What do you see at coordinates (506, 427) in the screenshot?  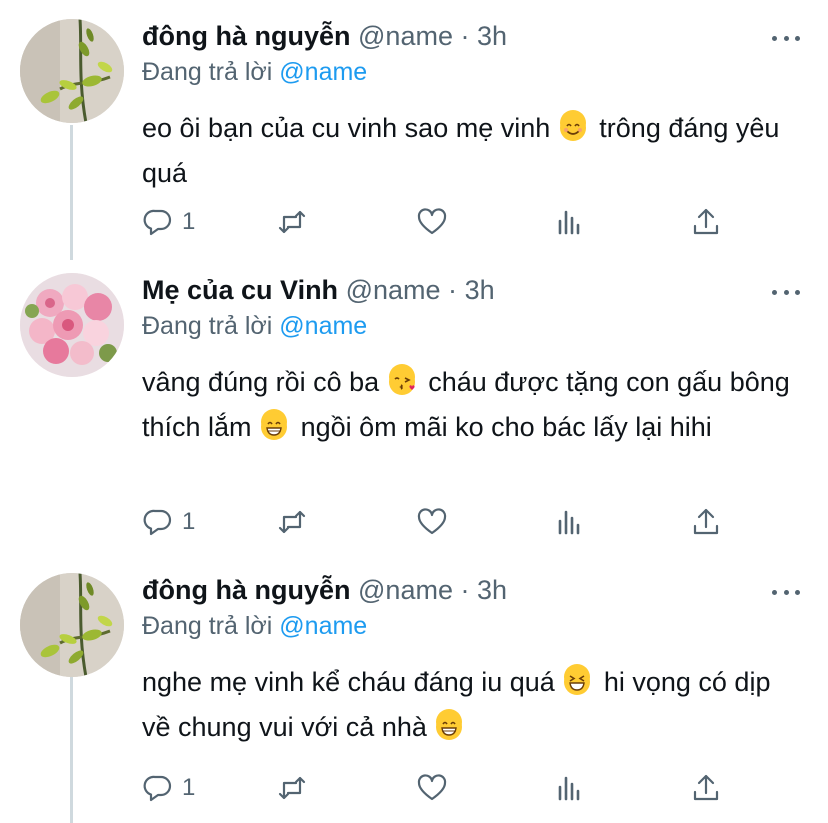 I see `tweet-text-part: ngồi ôm mãi ko cho bác lấy lại hihi` at bounding box center [506, 427].